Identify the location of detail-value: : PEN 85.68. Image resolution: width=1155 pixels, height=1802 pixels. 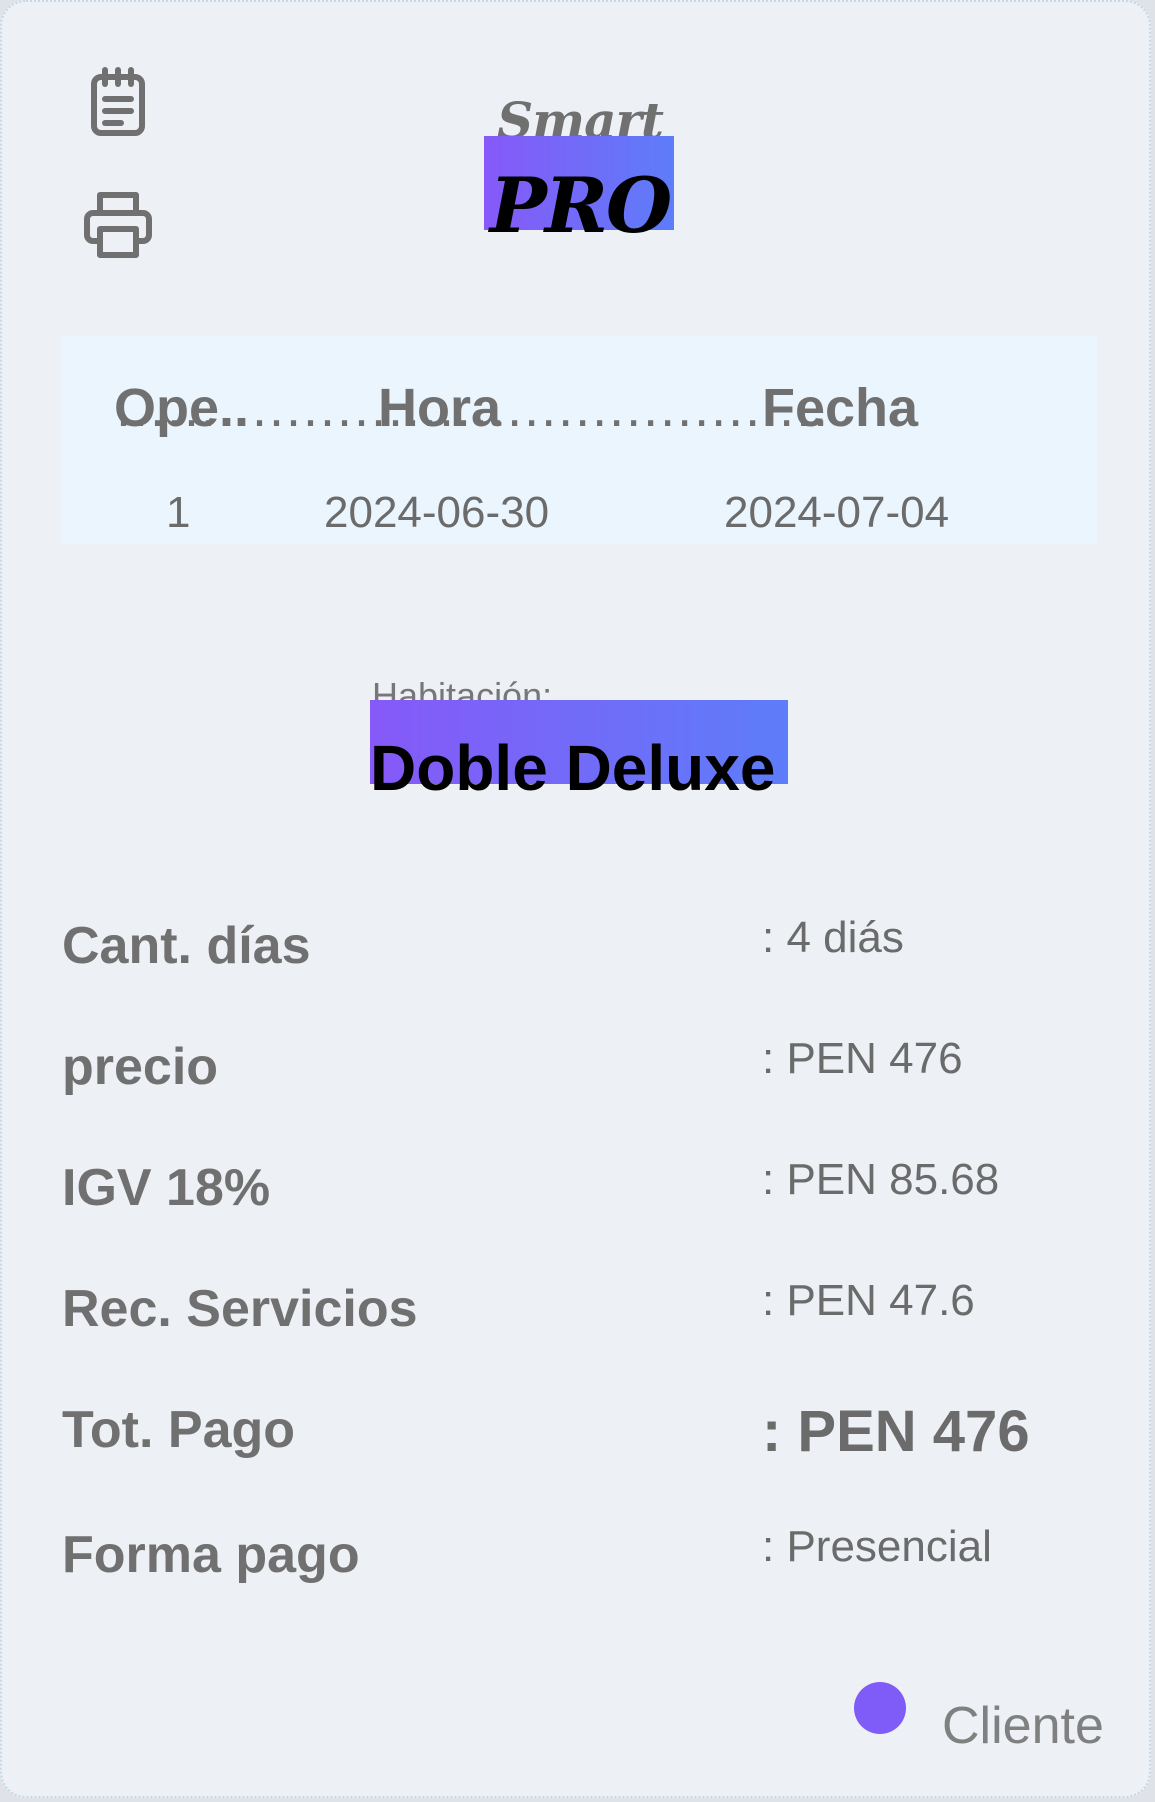
(881, 1179).